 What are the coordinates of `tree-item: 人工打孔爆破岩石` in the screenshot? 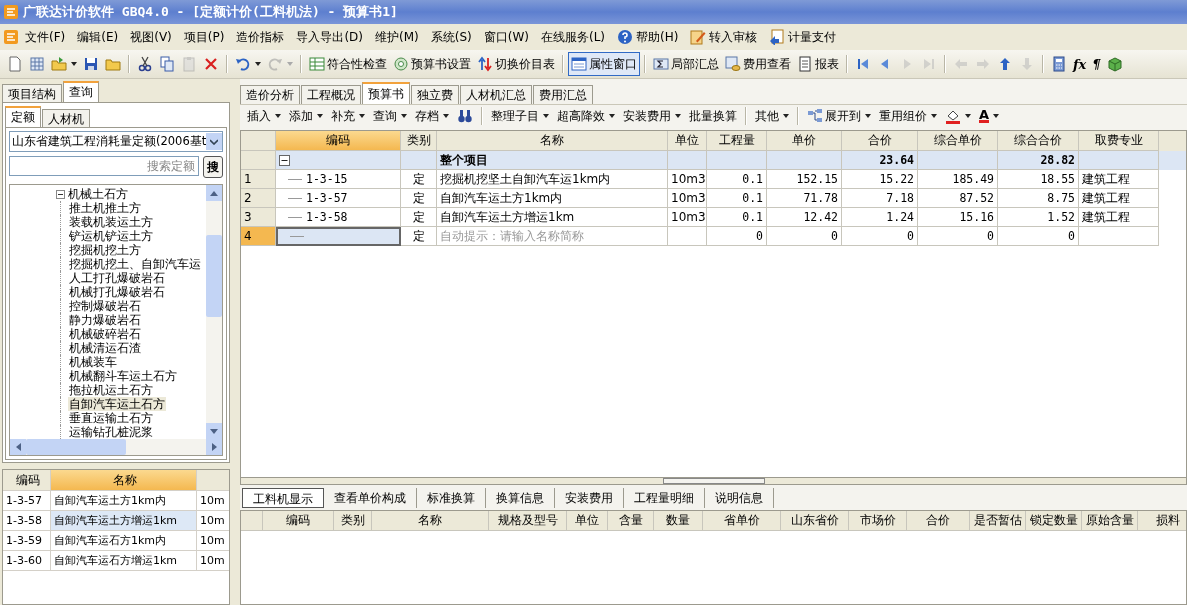 It's located at (117, 278).